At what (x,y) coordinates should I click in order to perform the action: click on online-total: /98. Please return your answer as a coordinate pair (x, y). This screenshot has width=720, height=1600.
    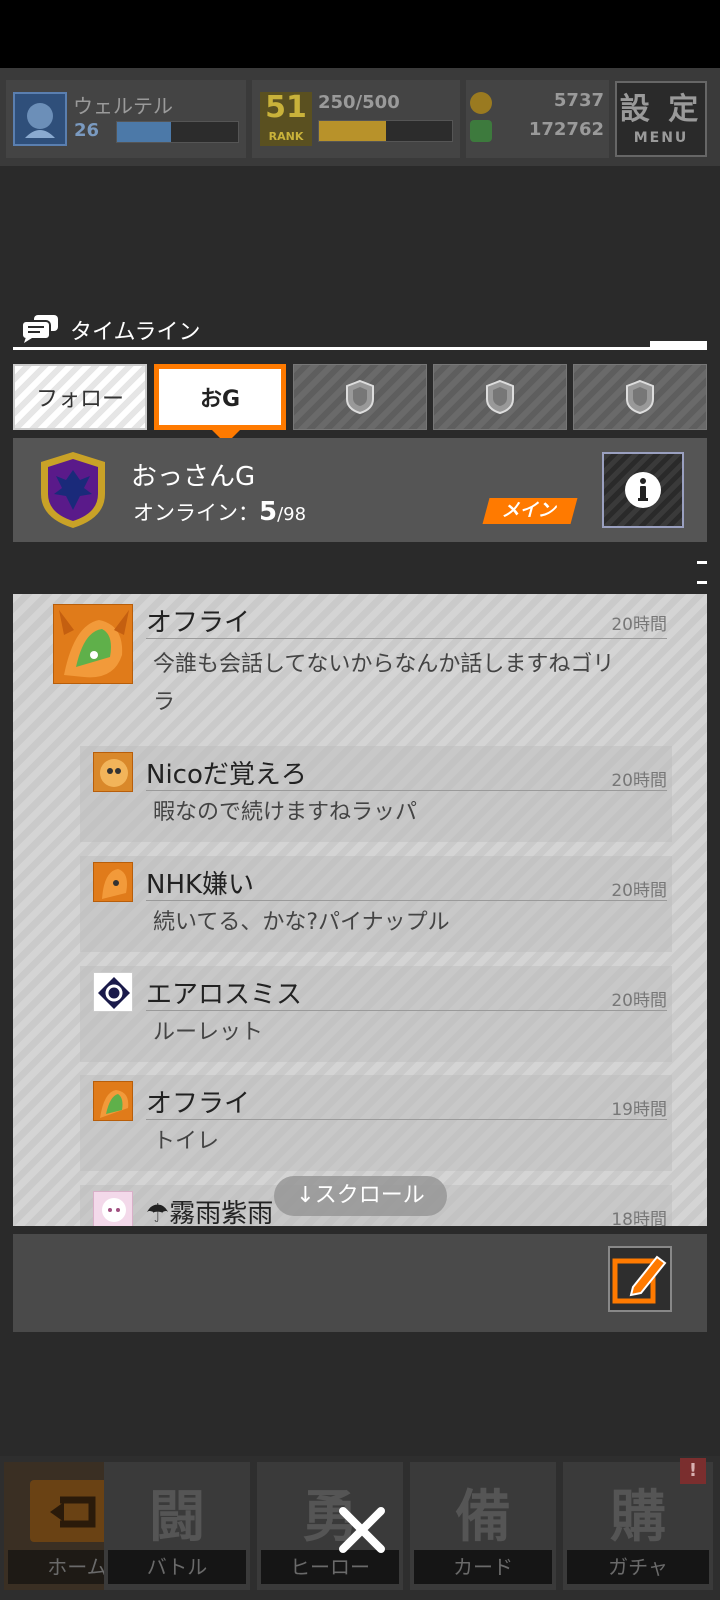
    Looking at the image, I should click on (292, 514).